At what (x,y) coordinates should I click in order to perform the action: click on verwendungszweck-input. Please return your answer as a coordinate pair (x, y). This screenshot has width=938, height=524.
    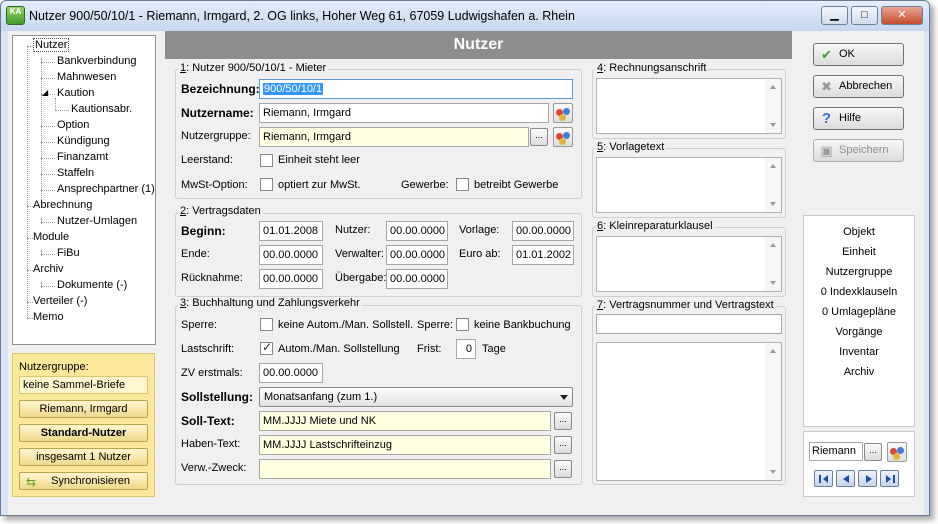
    Looking at the image, I should click on (405, 469).